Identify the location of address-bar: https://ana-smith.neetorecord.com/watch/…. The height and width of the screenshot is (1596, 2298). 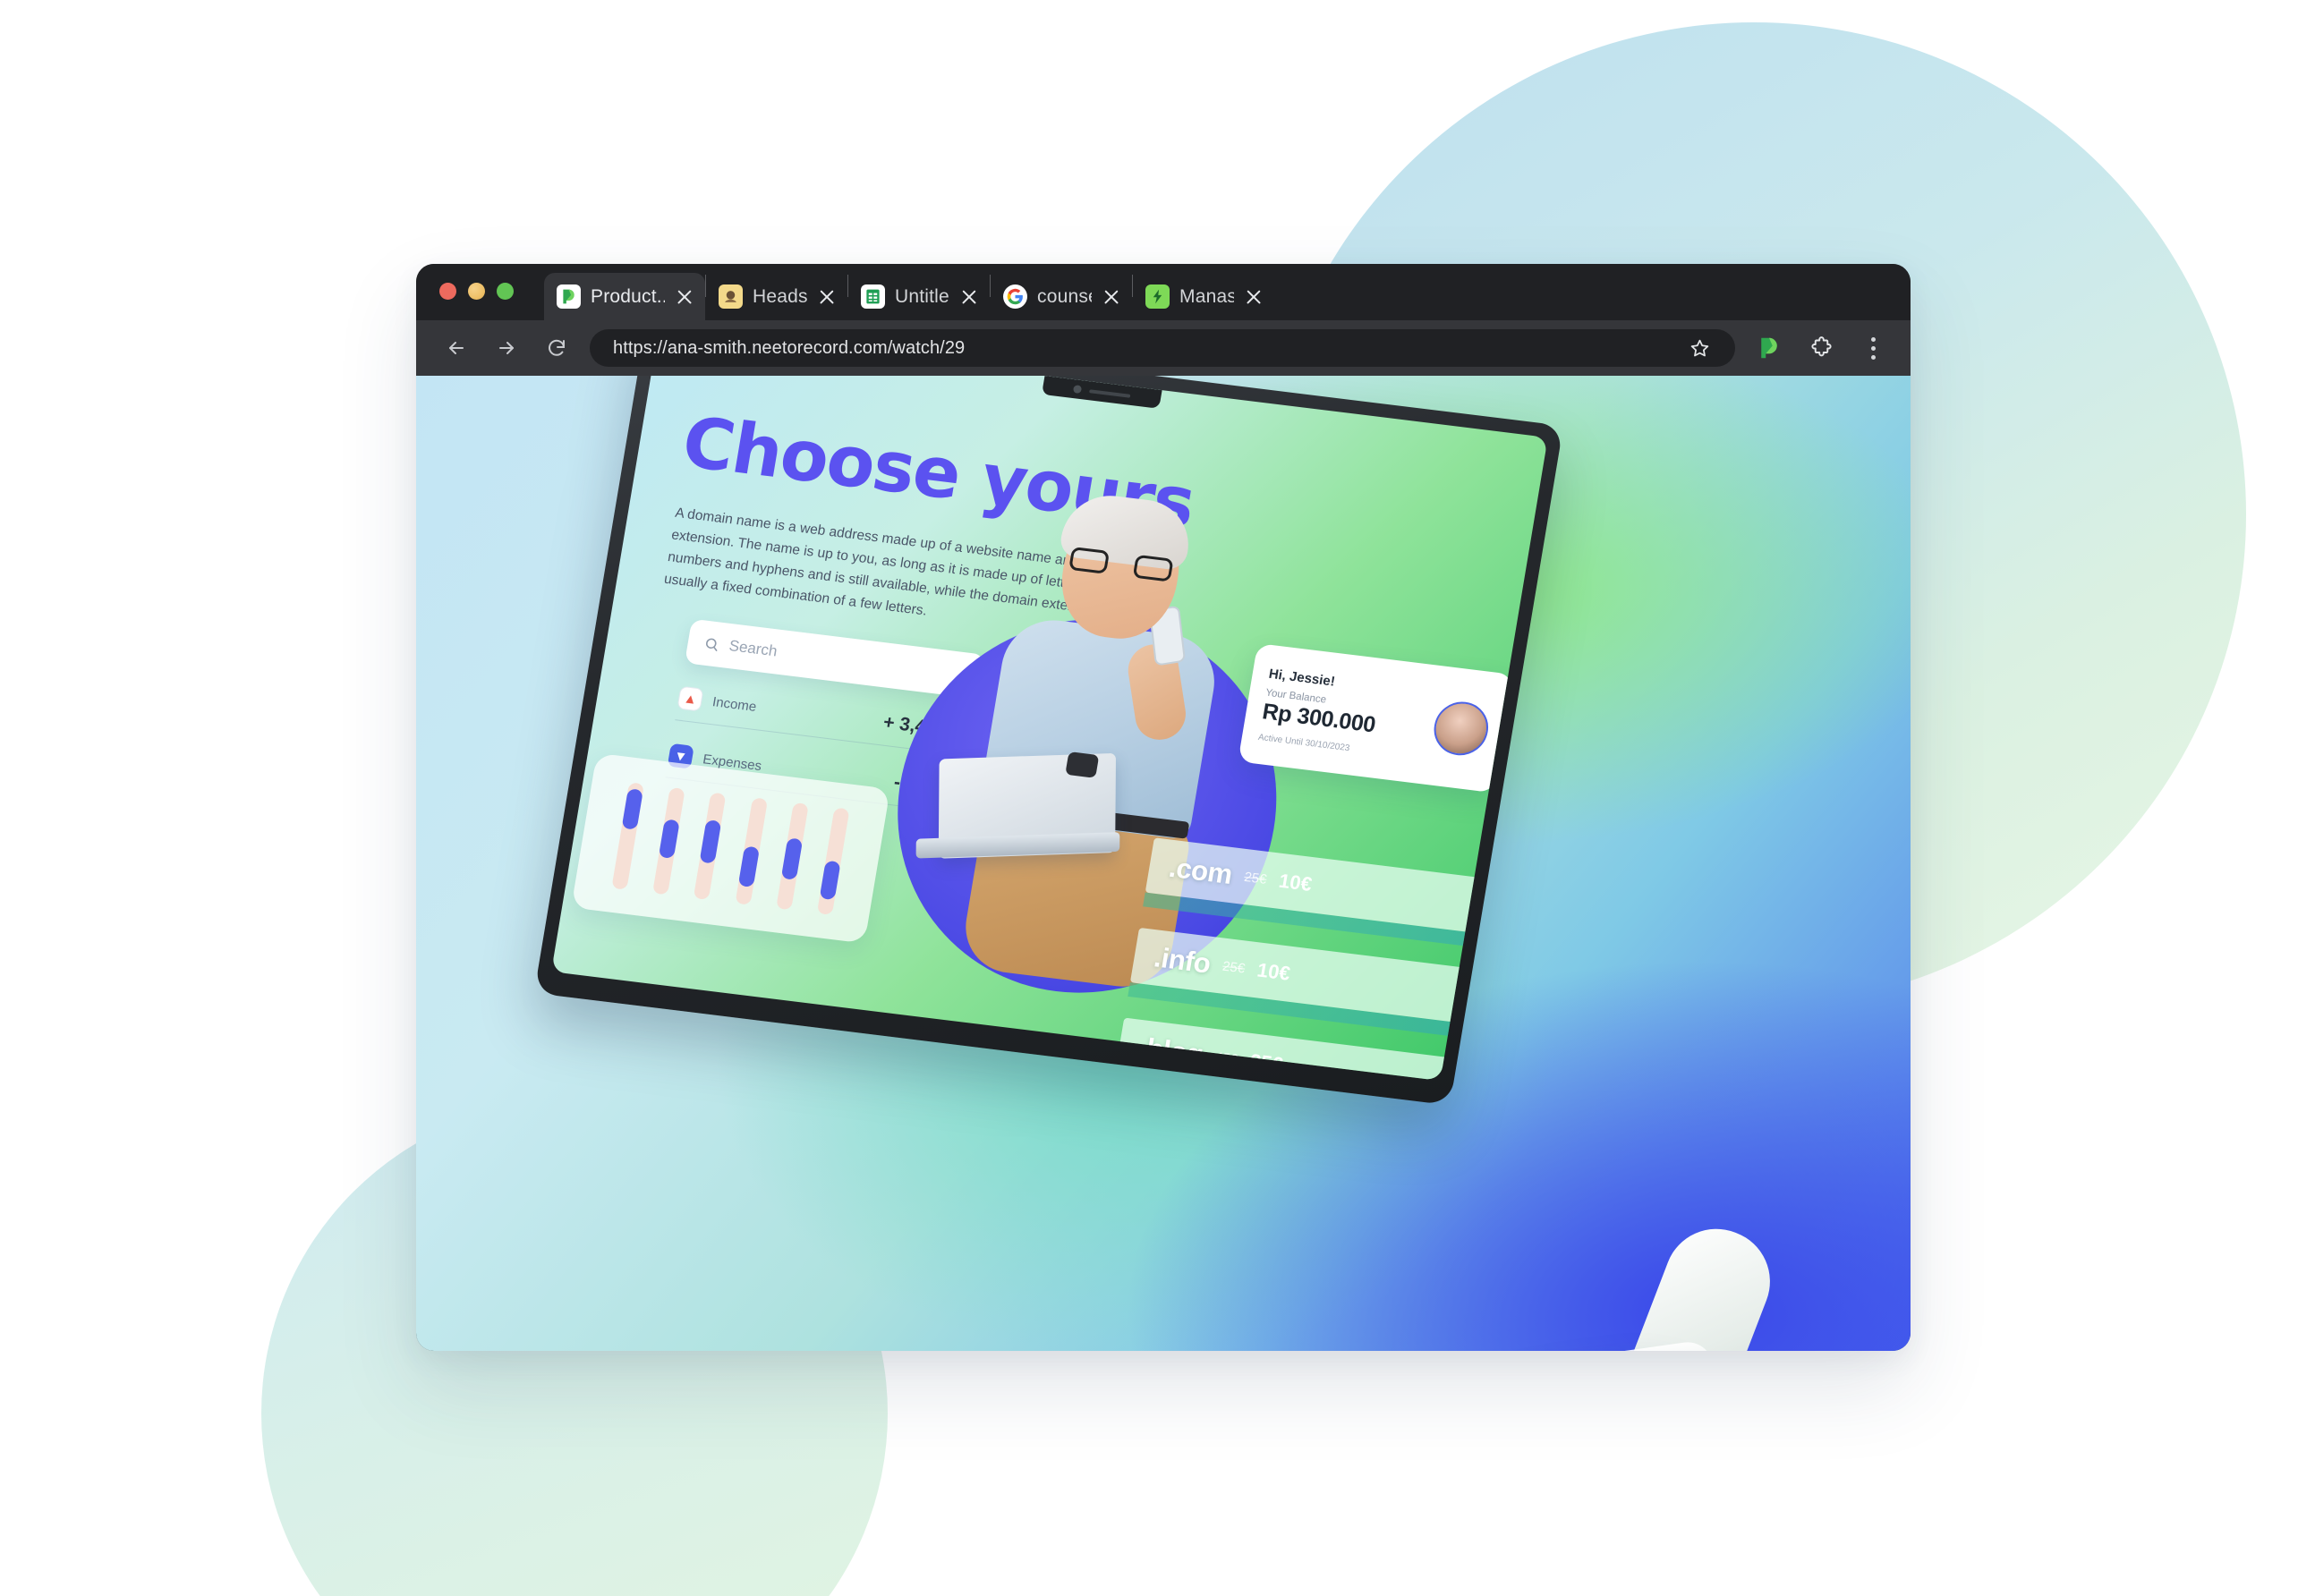
(1162, 348).